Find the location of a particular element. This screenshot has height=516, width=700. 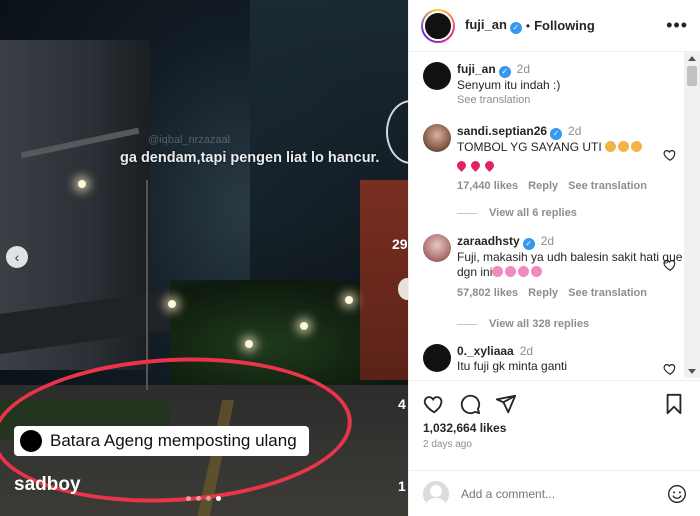

view-replies-button: View all 6 replies is located at coordinates (517, 213).